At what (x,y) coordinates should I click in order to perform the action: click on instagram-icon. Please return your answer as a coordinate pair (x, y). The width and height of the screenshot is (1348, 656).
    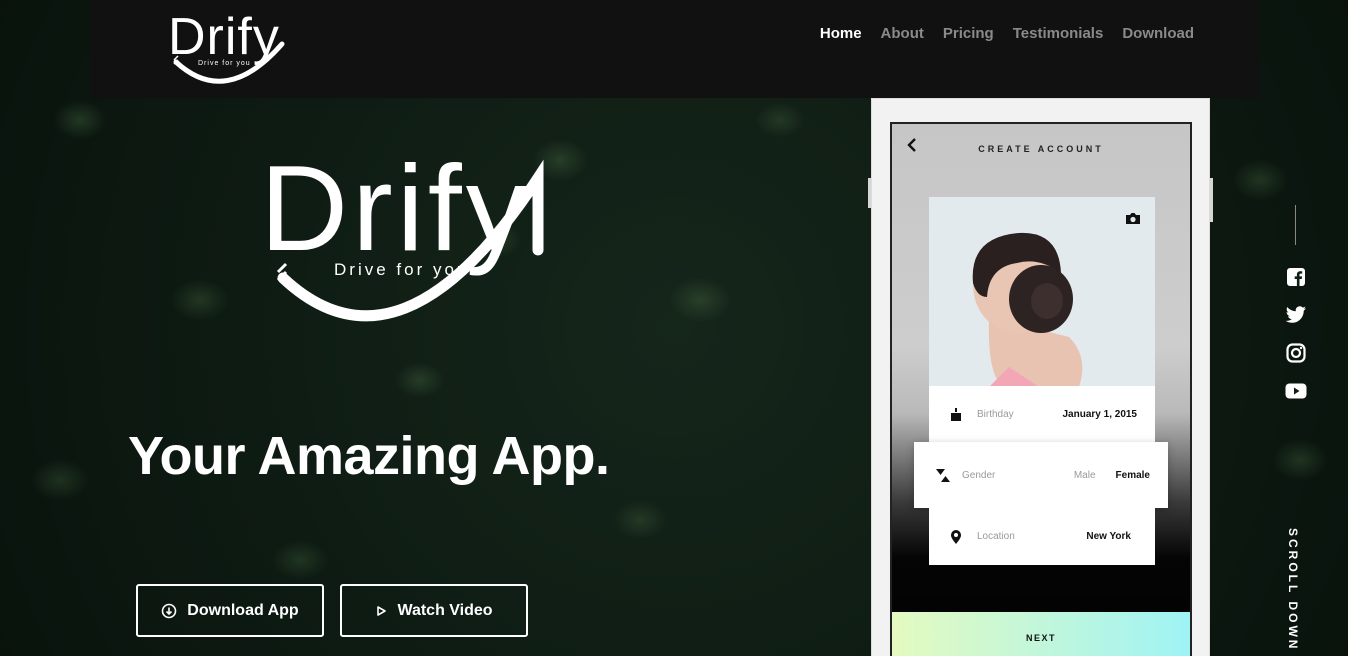
    Looking at the image, I should click on (1296, 353).